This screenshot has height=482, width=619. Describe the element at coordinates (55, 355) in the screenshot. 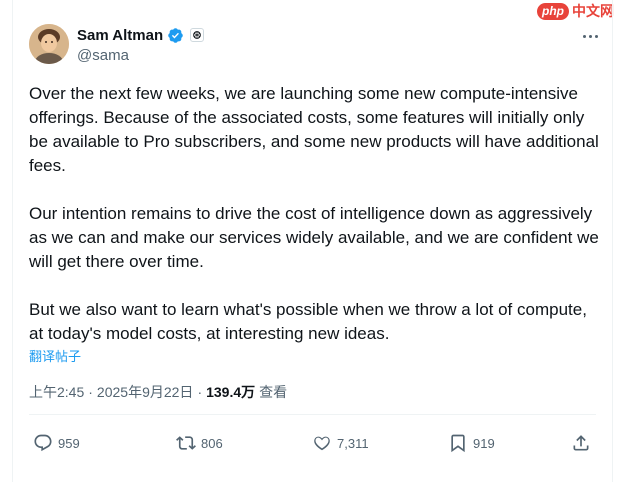

I see `translate-post-link: 翻译帖子` at that location.